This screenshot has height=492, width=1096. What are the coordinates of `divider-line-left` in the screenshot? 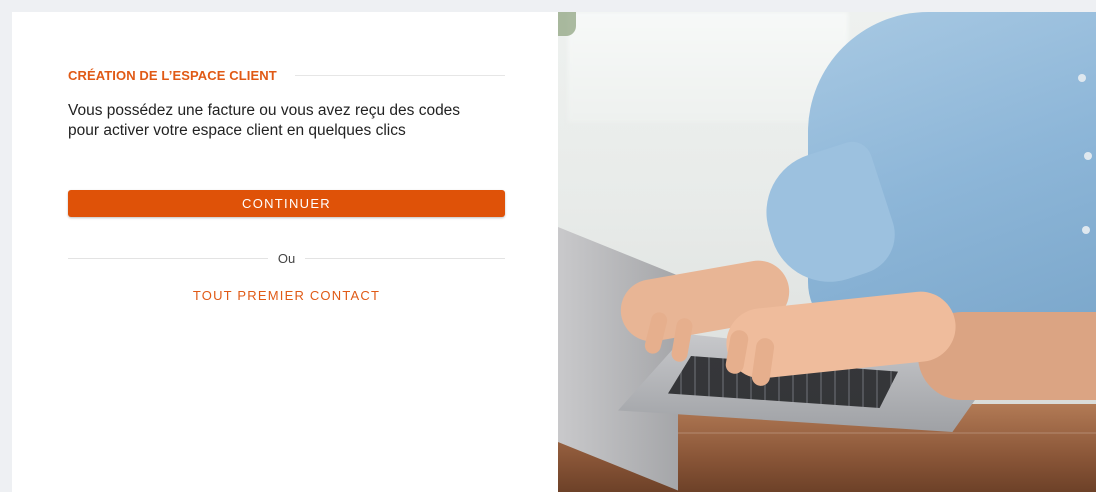 It's located at (168, 258).